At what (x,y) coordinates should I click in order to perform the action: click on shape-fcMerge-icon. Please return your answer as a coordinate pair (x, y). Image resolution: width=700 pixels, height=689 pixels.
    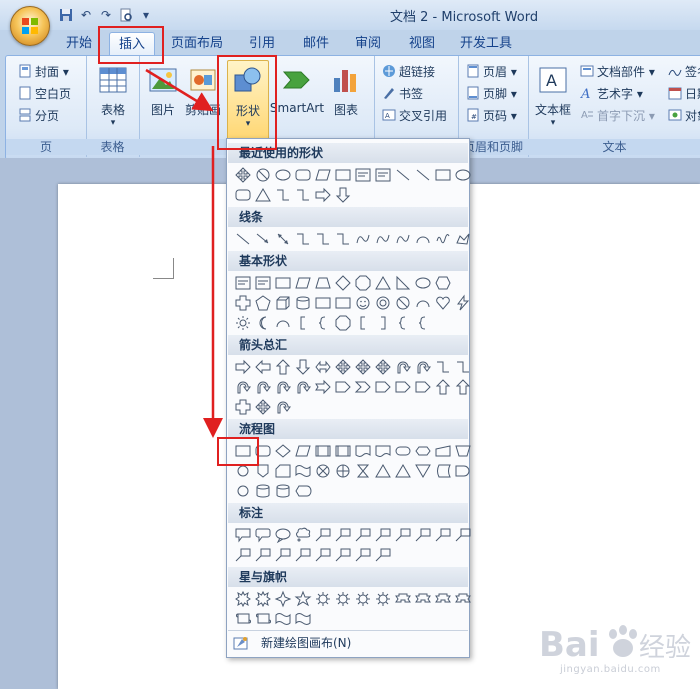
    Looking at the image, I should click on (423, 471).